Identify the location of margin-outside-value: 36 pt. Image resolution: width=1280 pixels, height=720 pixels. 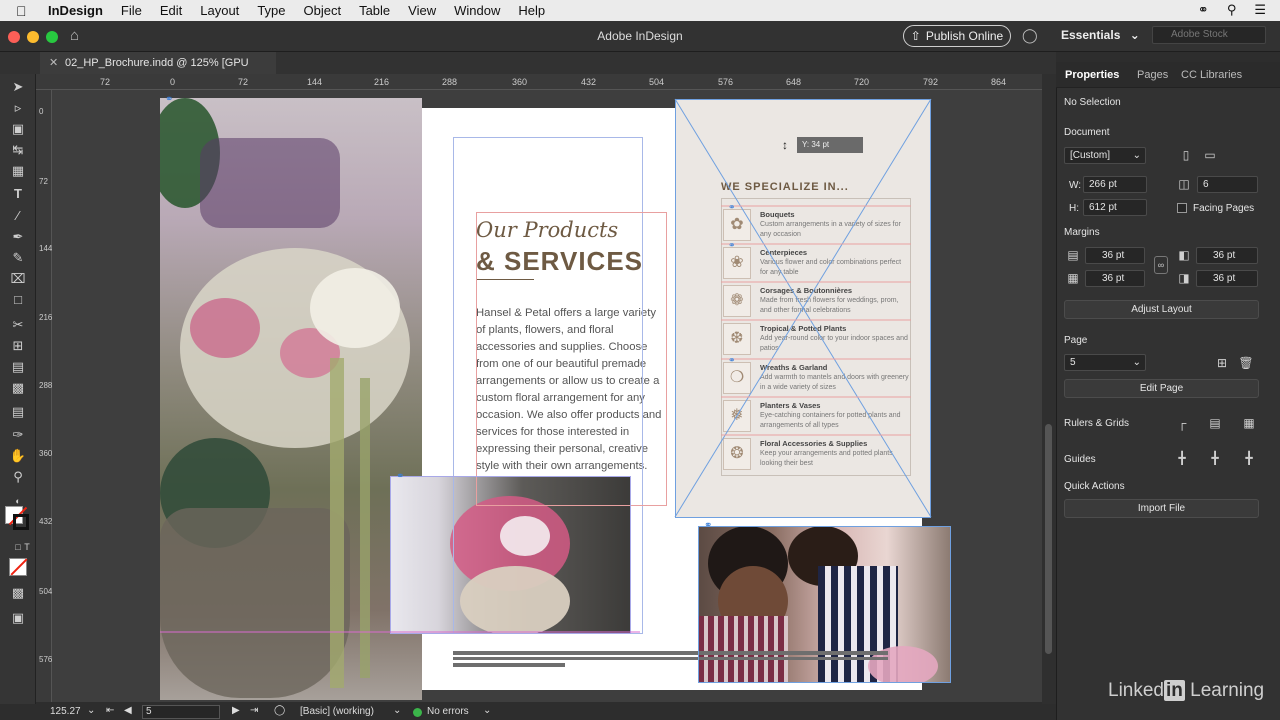
(1224, 278).